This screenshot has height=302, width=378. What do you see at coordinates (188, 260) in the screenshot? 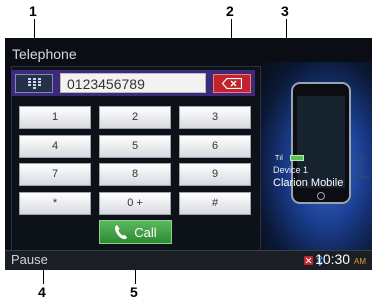
I see `status-bar: Pause 10:30 AM` at bounding box center [188, 260].